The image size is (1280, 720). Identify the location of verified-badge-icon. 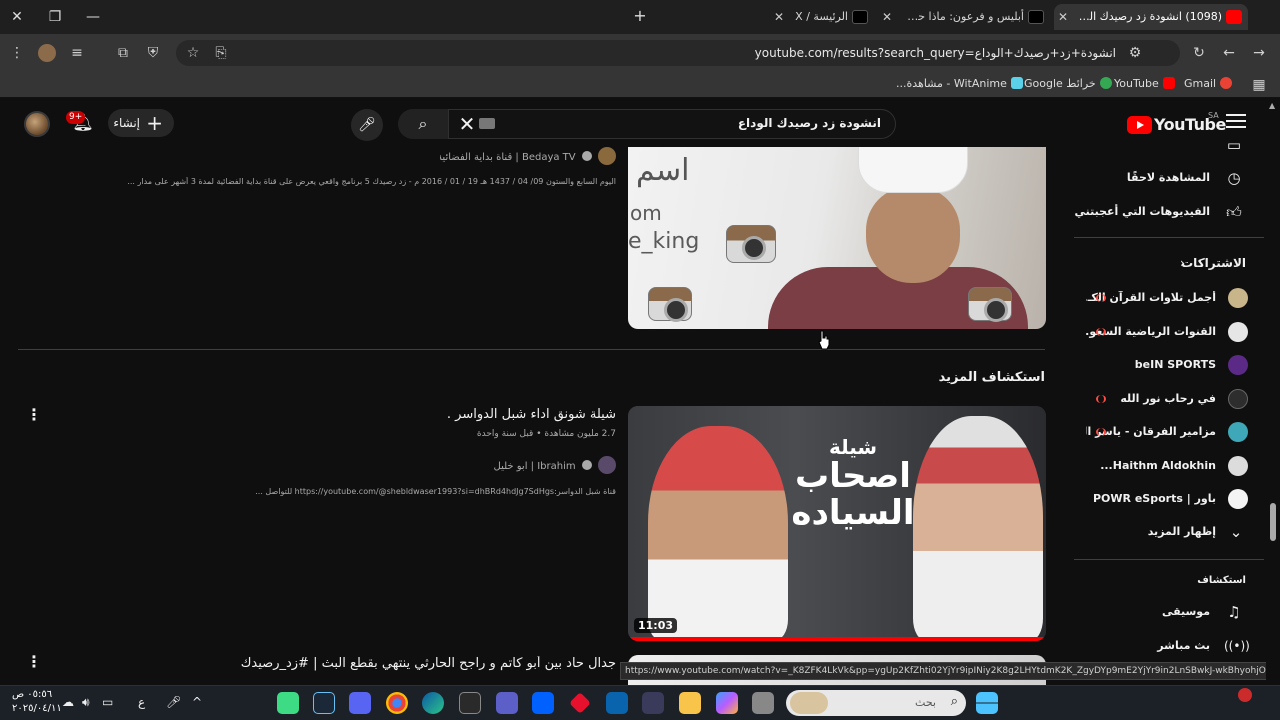
(586, 465).